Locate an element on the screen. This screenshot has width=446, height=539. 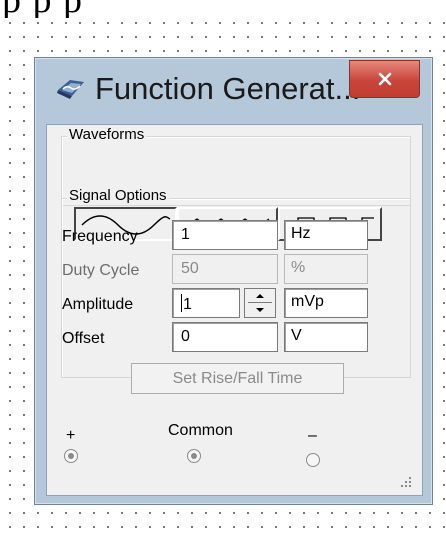
close-icon is located at coordinates (384, 79).